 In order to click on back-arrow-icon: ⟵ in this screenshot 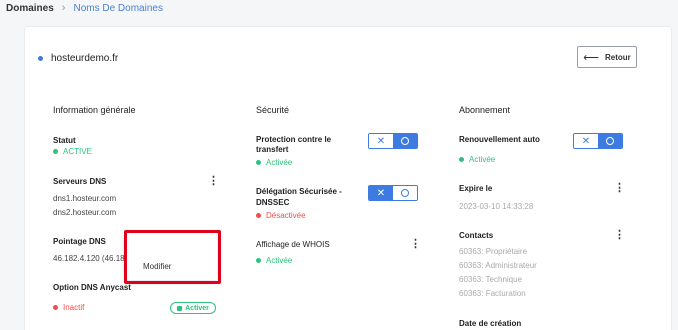, I will do `click(591, 57)`.